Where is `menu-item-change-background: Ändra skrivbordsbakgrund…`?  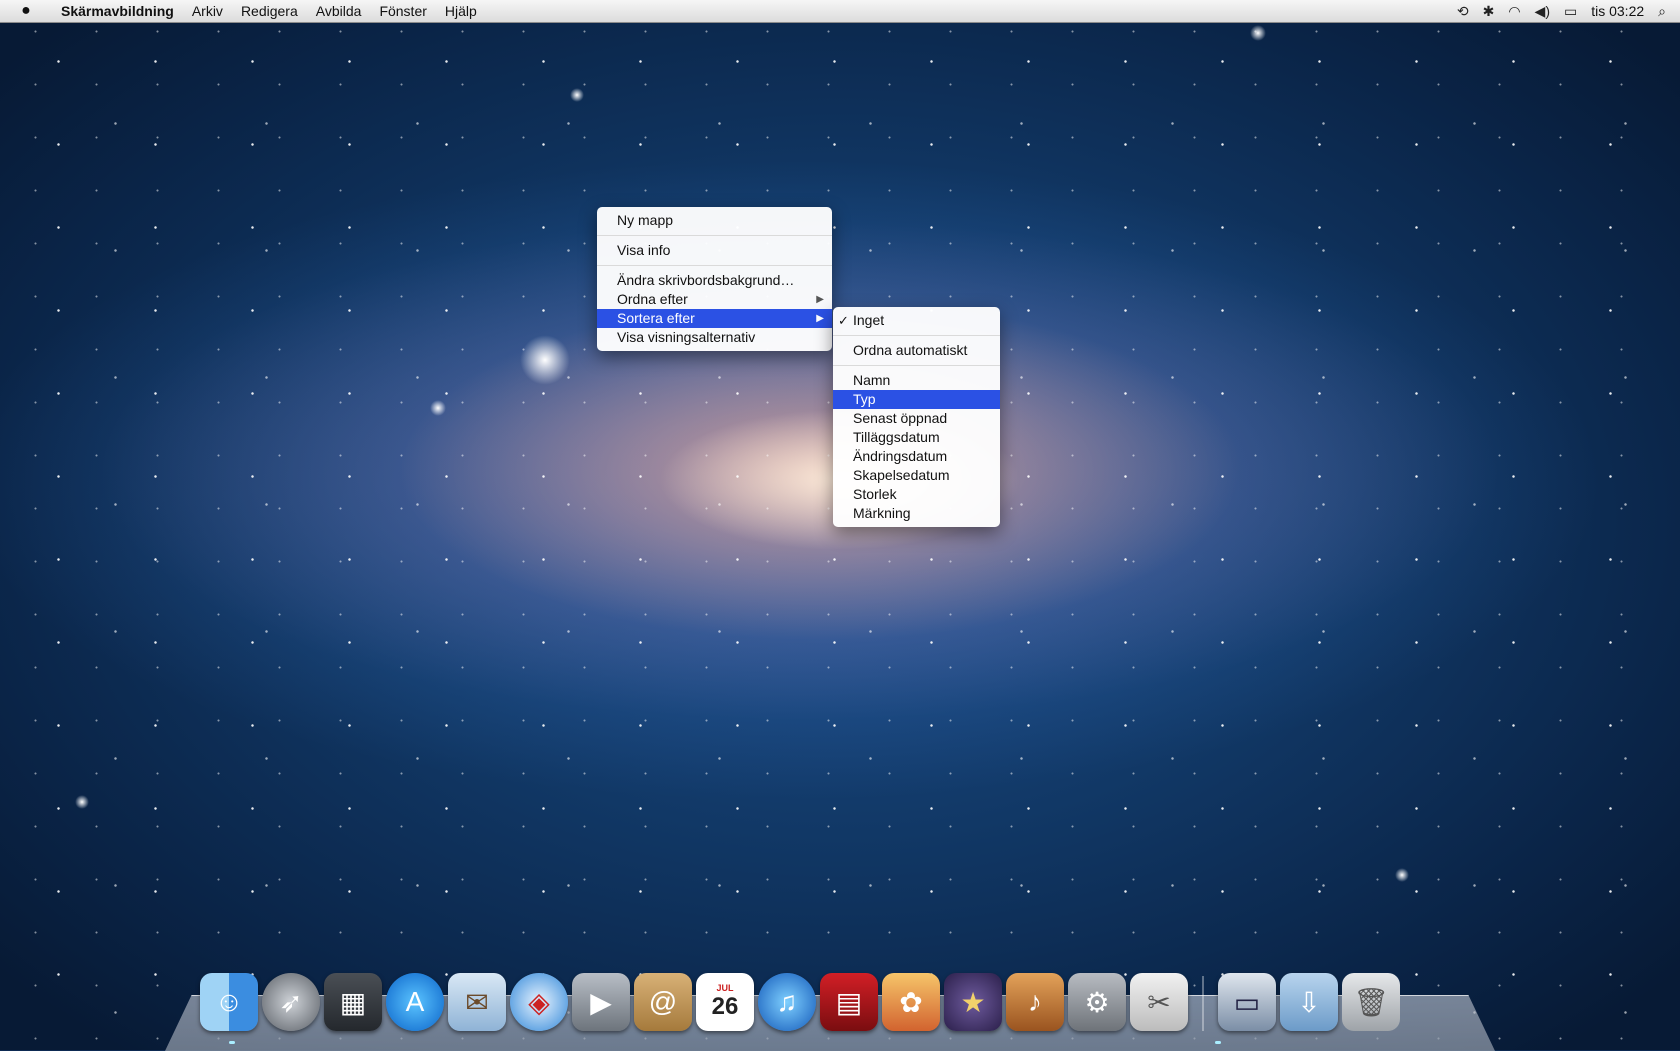 menu-item-change-background: Ändra skrivbordsbakgrund… is located at coordinates (714, 280).